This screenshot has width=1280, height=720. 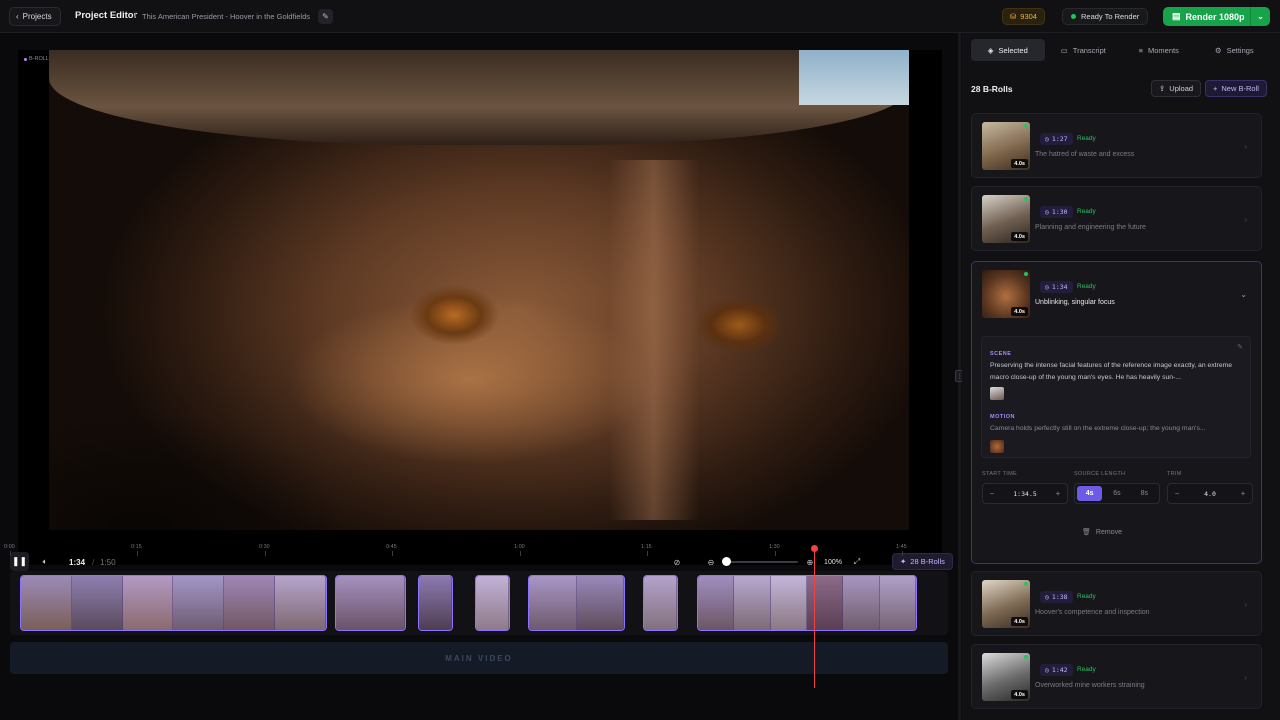 I want to click on tick-label: 0:45, so click(x=391, y=547).